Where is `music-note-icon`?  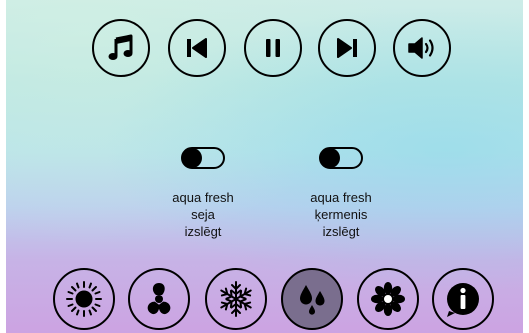
music-note-icon is located at coordinates (120, 47).